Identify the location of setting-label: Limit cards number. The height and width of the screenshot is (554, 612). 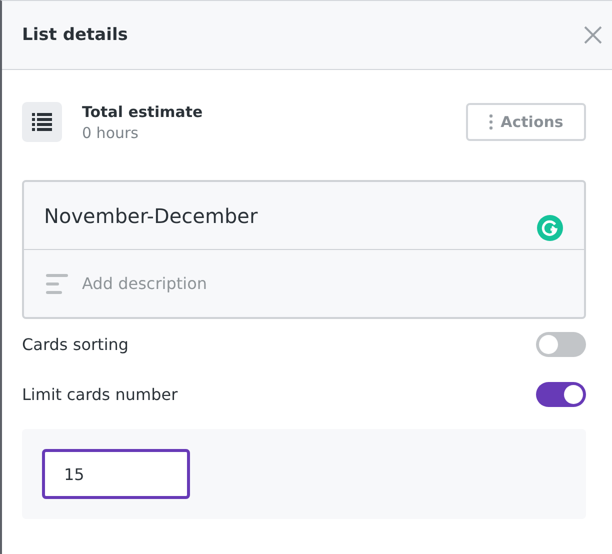
(100, 394).